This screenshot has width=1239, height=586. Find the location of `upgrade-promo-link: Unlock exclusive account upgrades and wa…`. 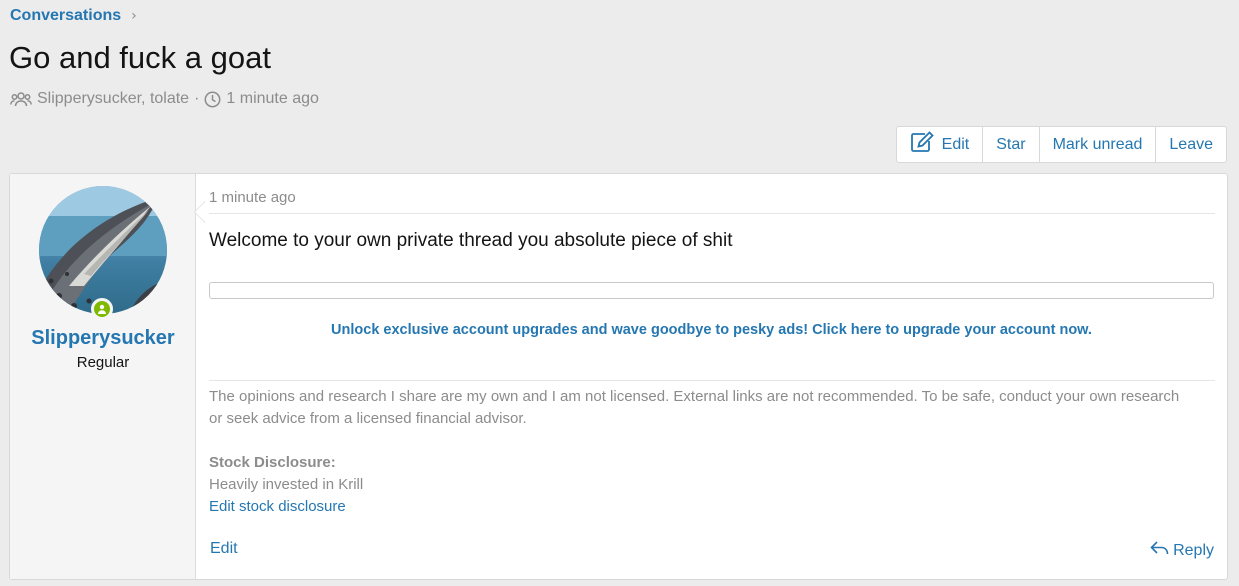

upgrade-promo-link: Unlock exclusive account upgrades and wa… is located at coordinates (711, 330).